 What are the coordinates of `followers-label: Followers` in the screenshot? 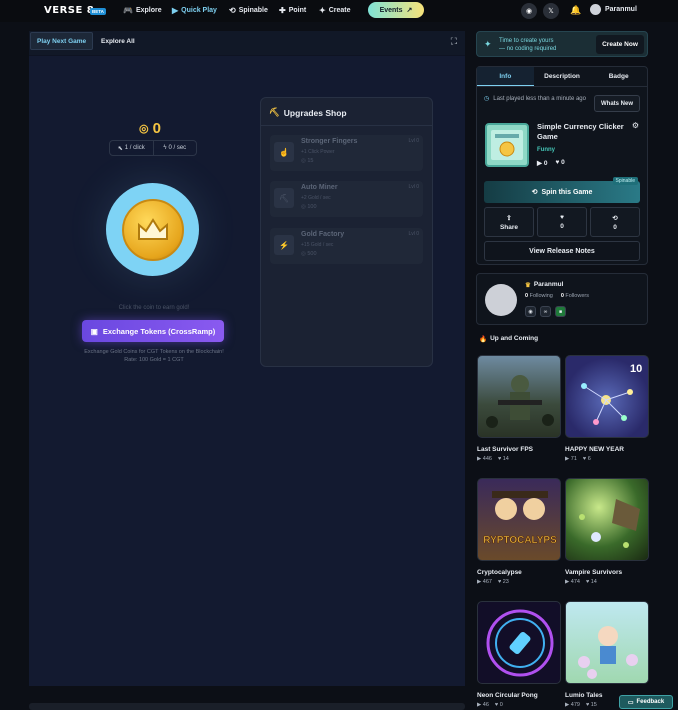 It's located at (577, 296).